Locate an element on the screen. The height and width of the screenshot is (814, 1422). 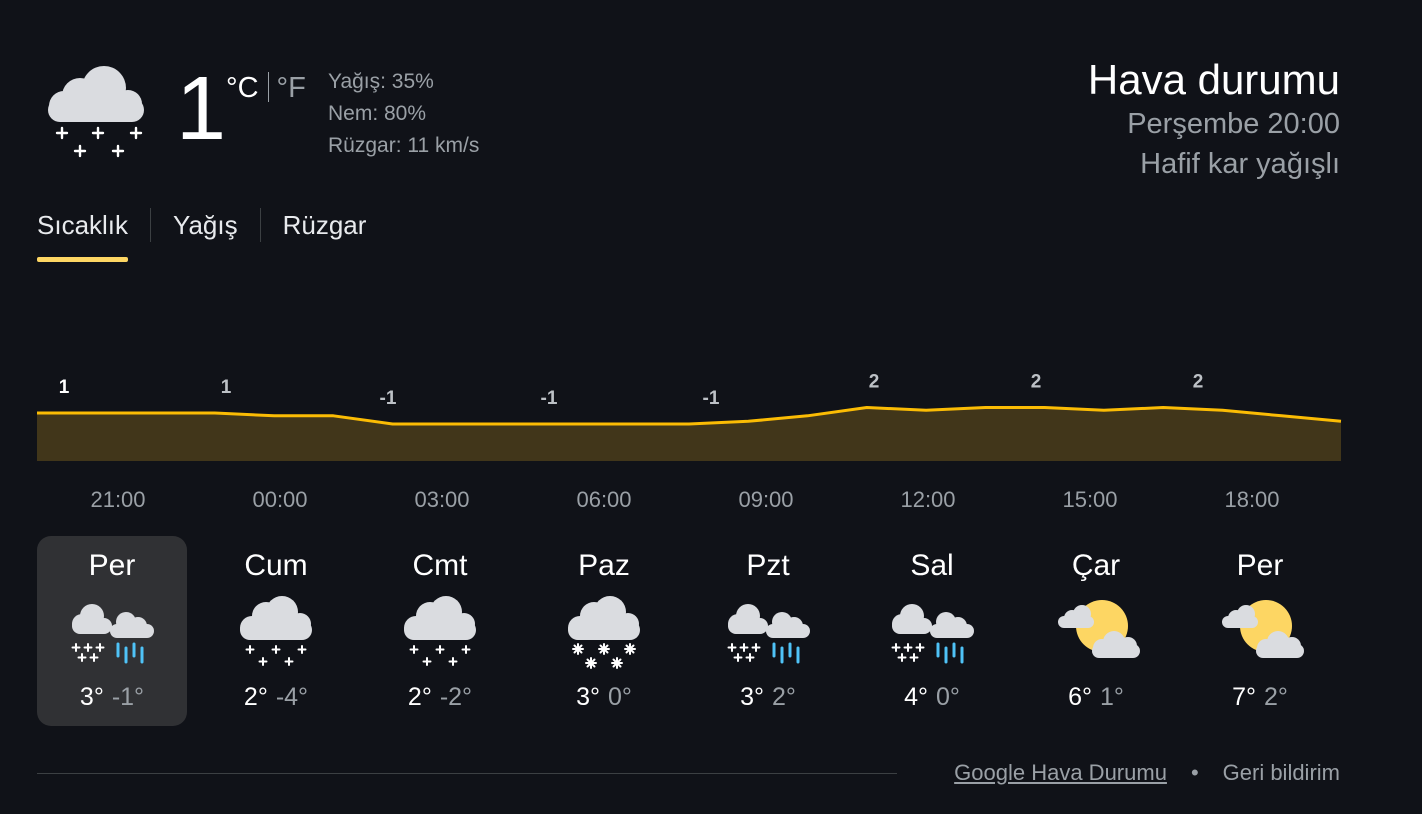
day-low: -2° is located at coordinates (456, 697).